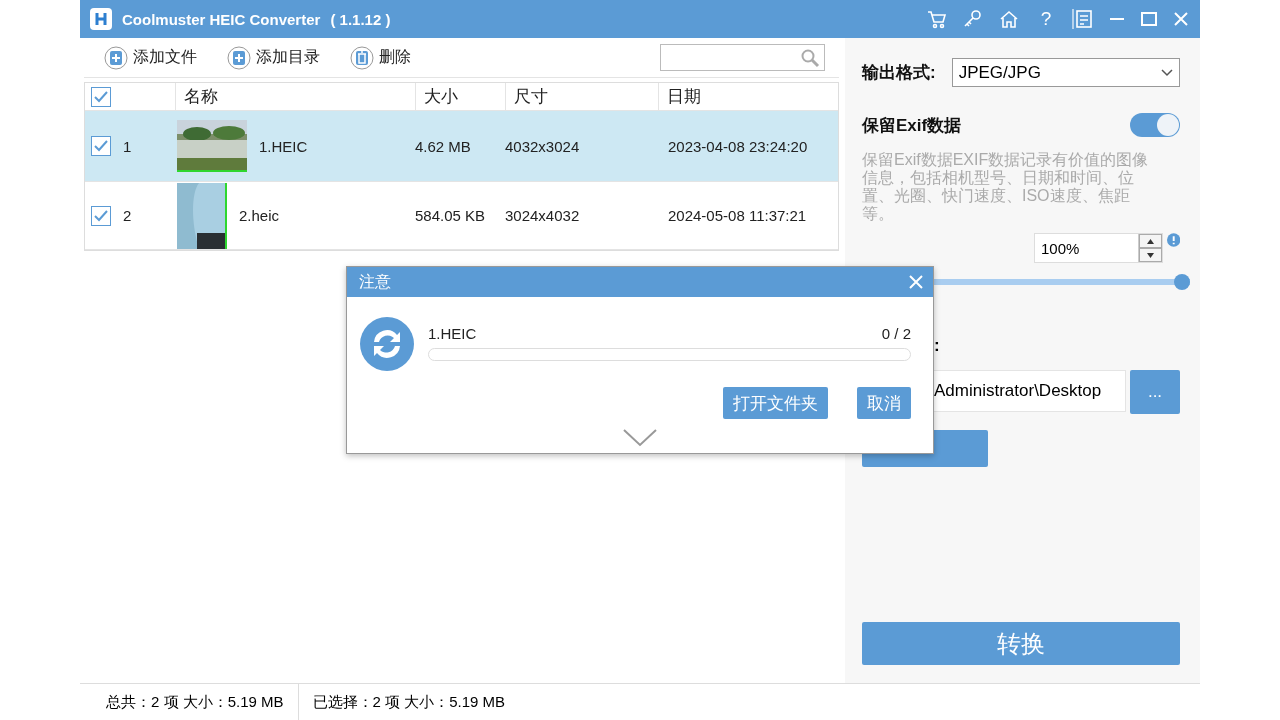 This screenshot has width=1280, height=720. Describe the element at coordinates (273, 57) in the screenshot. I see `add-folder-button: 添加目录` at that location.